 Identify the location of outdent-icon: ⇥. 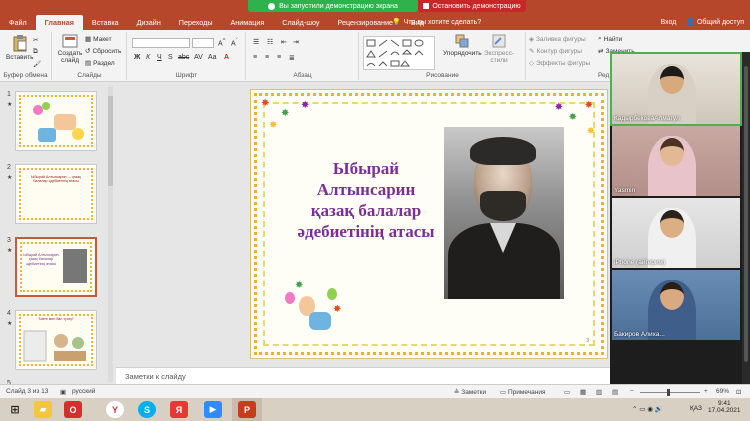
(296, 42).